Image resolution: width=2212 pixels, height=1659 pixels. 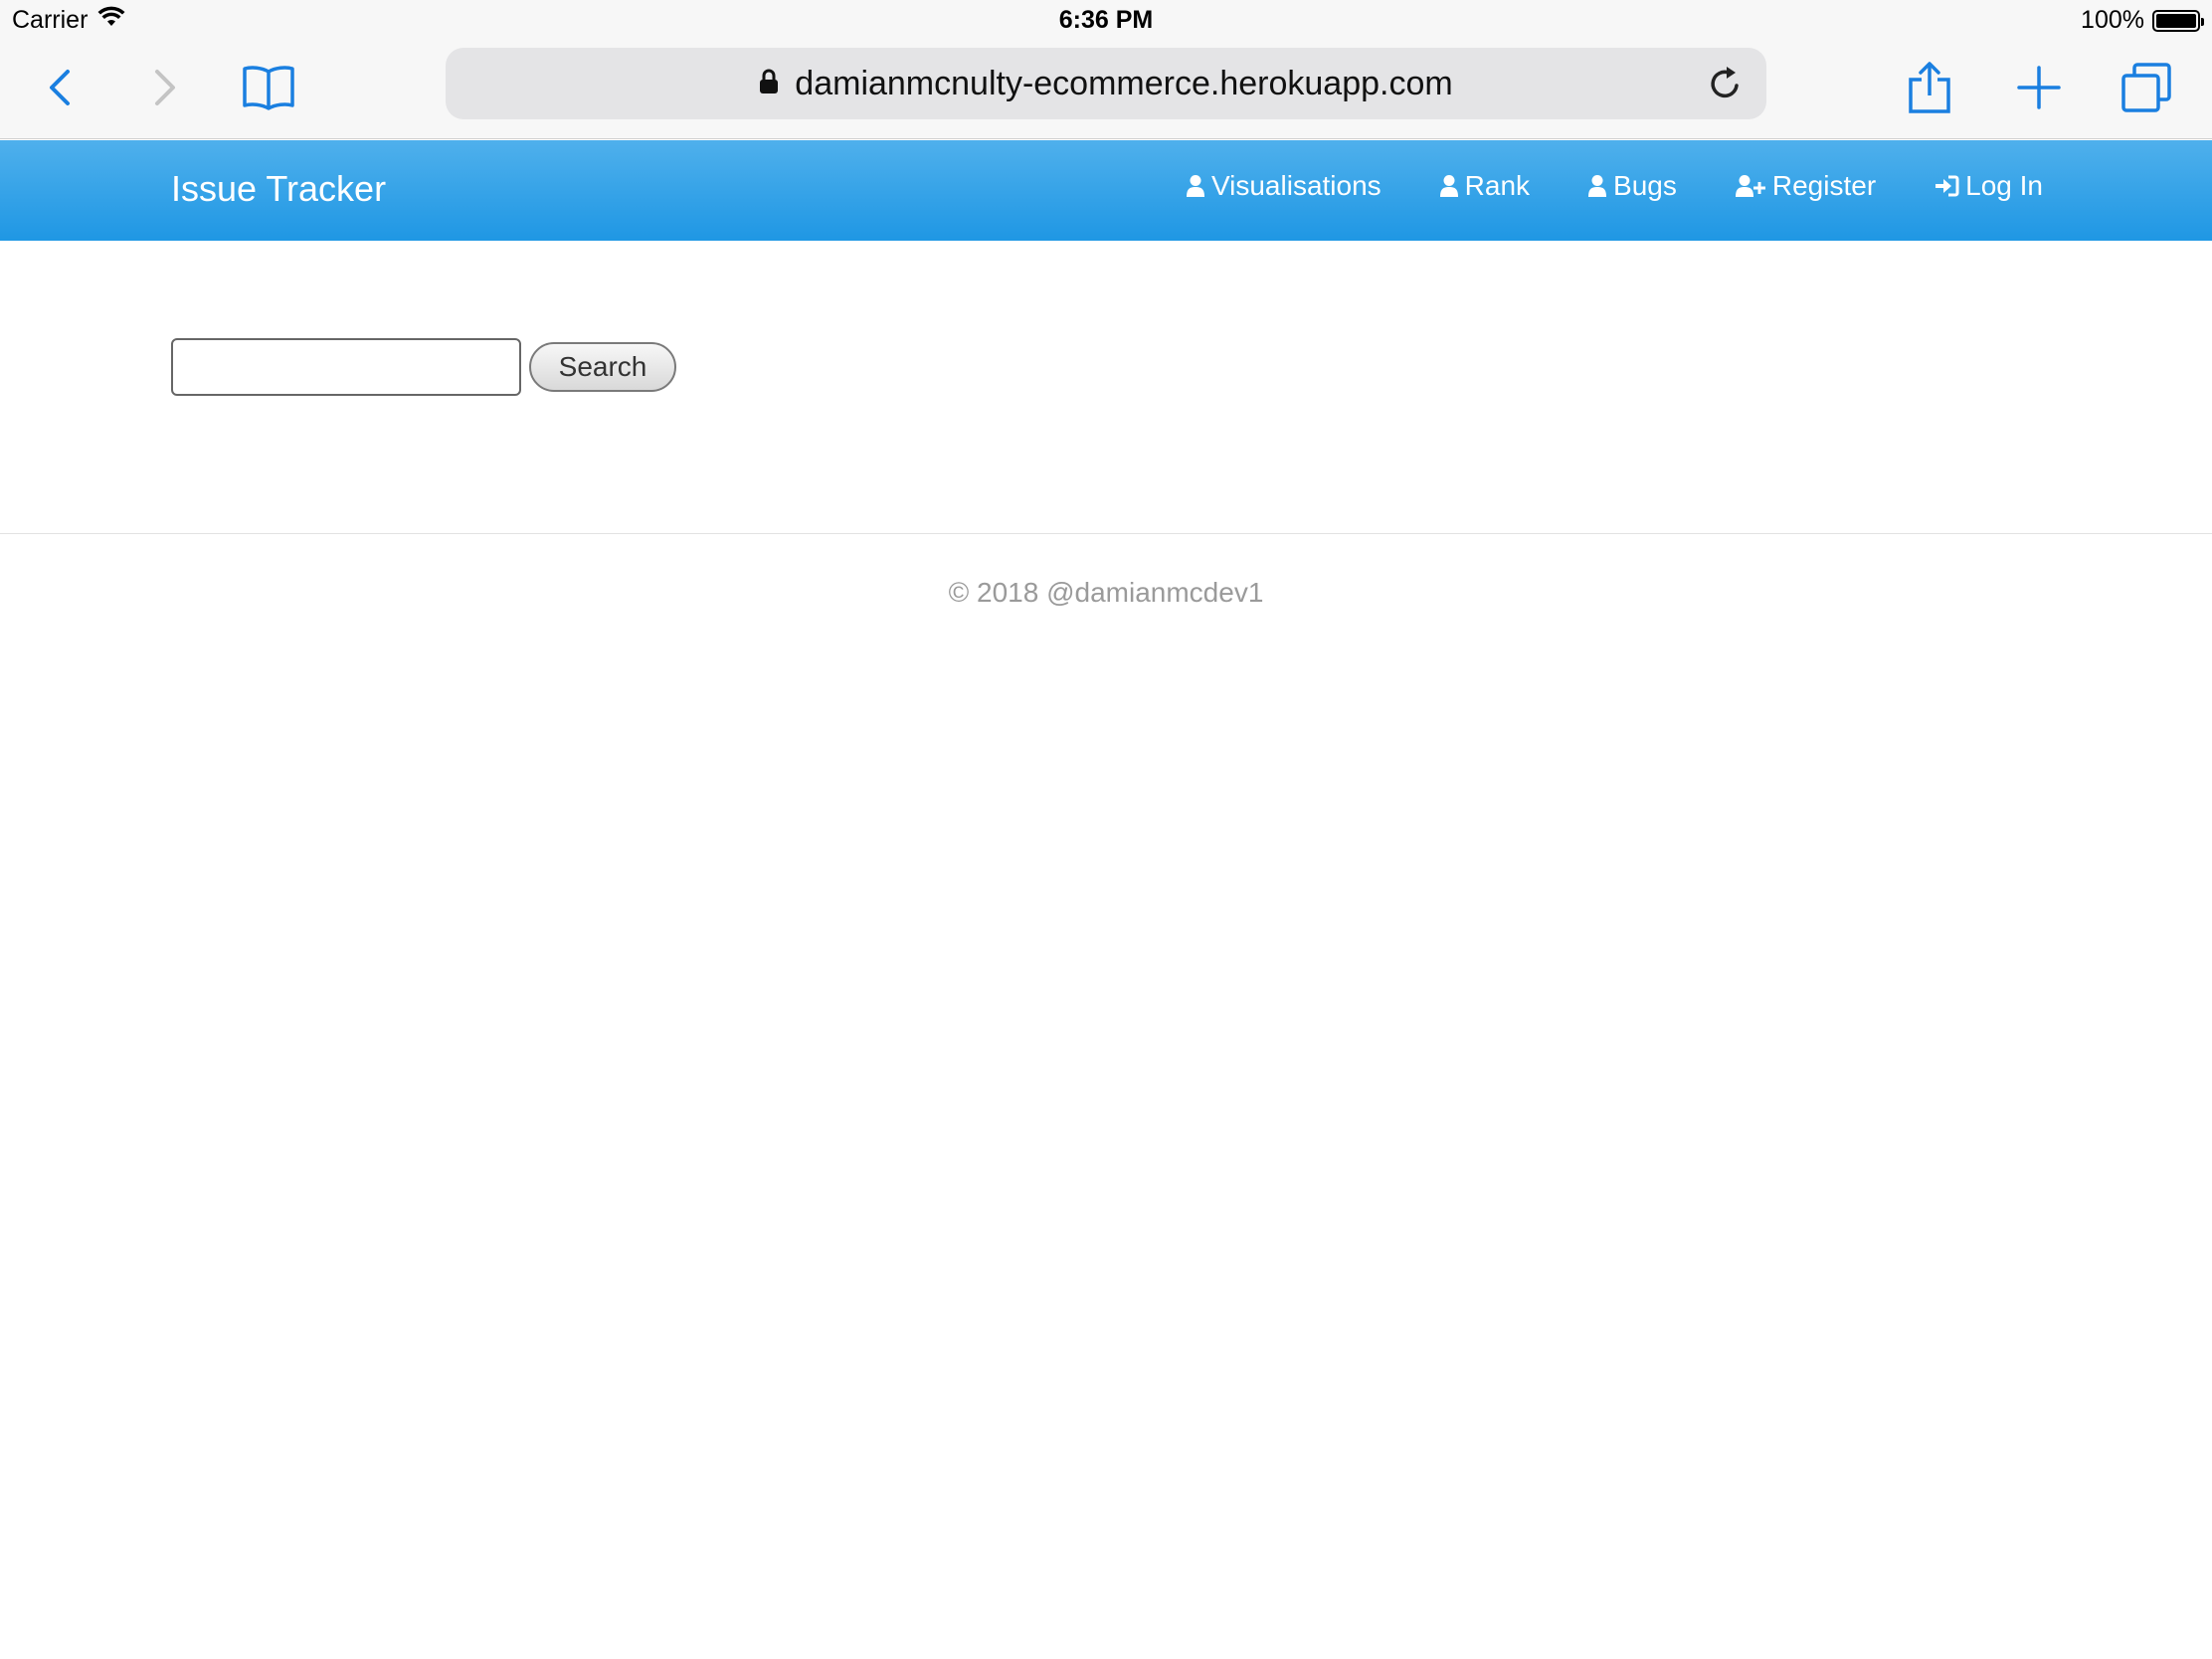 I want to click on lock-icon, so click(x=769, y=84).